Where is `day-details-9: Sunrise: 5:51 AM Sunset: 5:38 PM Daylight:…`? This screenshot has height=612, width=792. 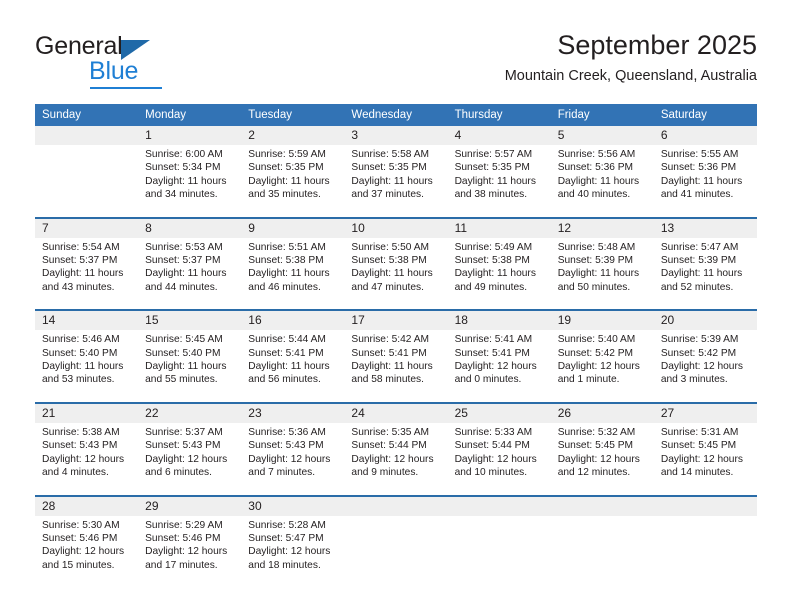 day-details-9: Sunrise: 5:51 AM Sunset: 5:38 PM Daylight:… is located at coordinates (293, 269).